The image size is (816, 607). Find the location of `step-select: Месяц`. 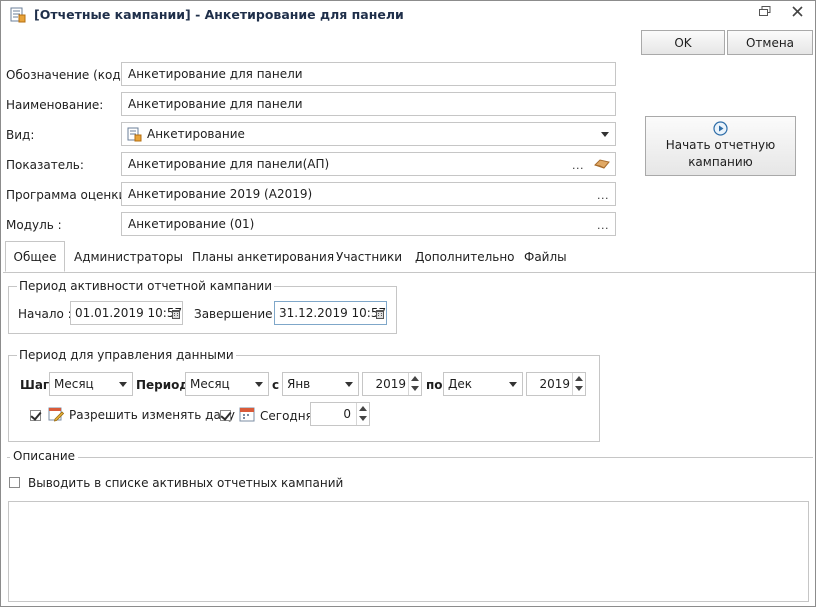

step-select: Месяц is located at coordinates (91, 384).